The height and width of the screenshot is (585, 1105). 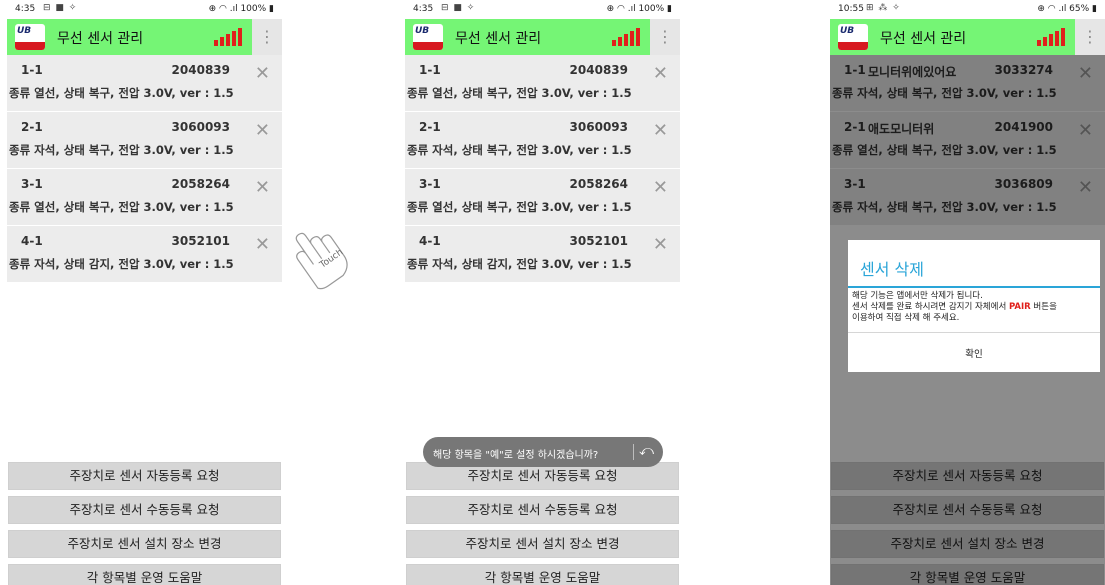 I want to click on status-time: 10:55, so click(x=851, y=9).